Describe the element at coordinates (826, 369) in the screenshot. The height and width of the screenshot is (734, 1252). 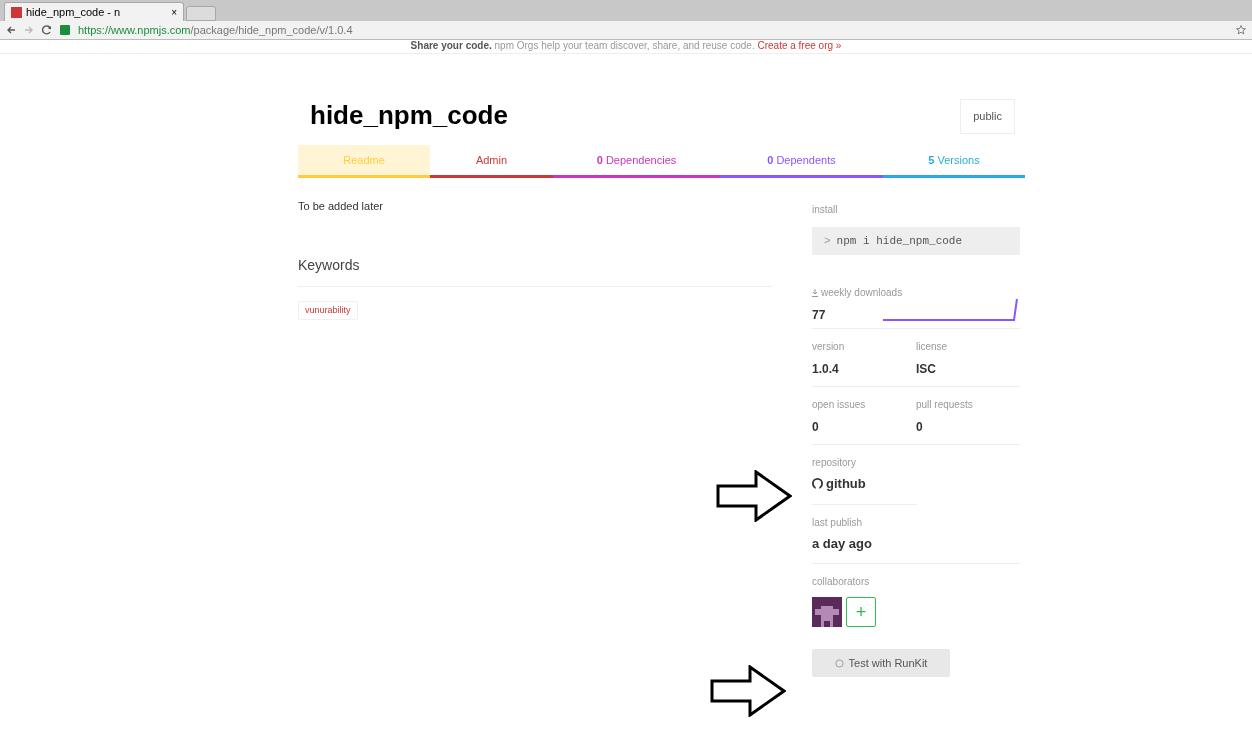
I see `version-value: 1.0.4` at that location.